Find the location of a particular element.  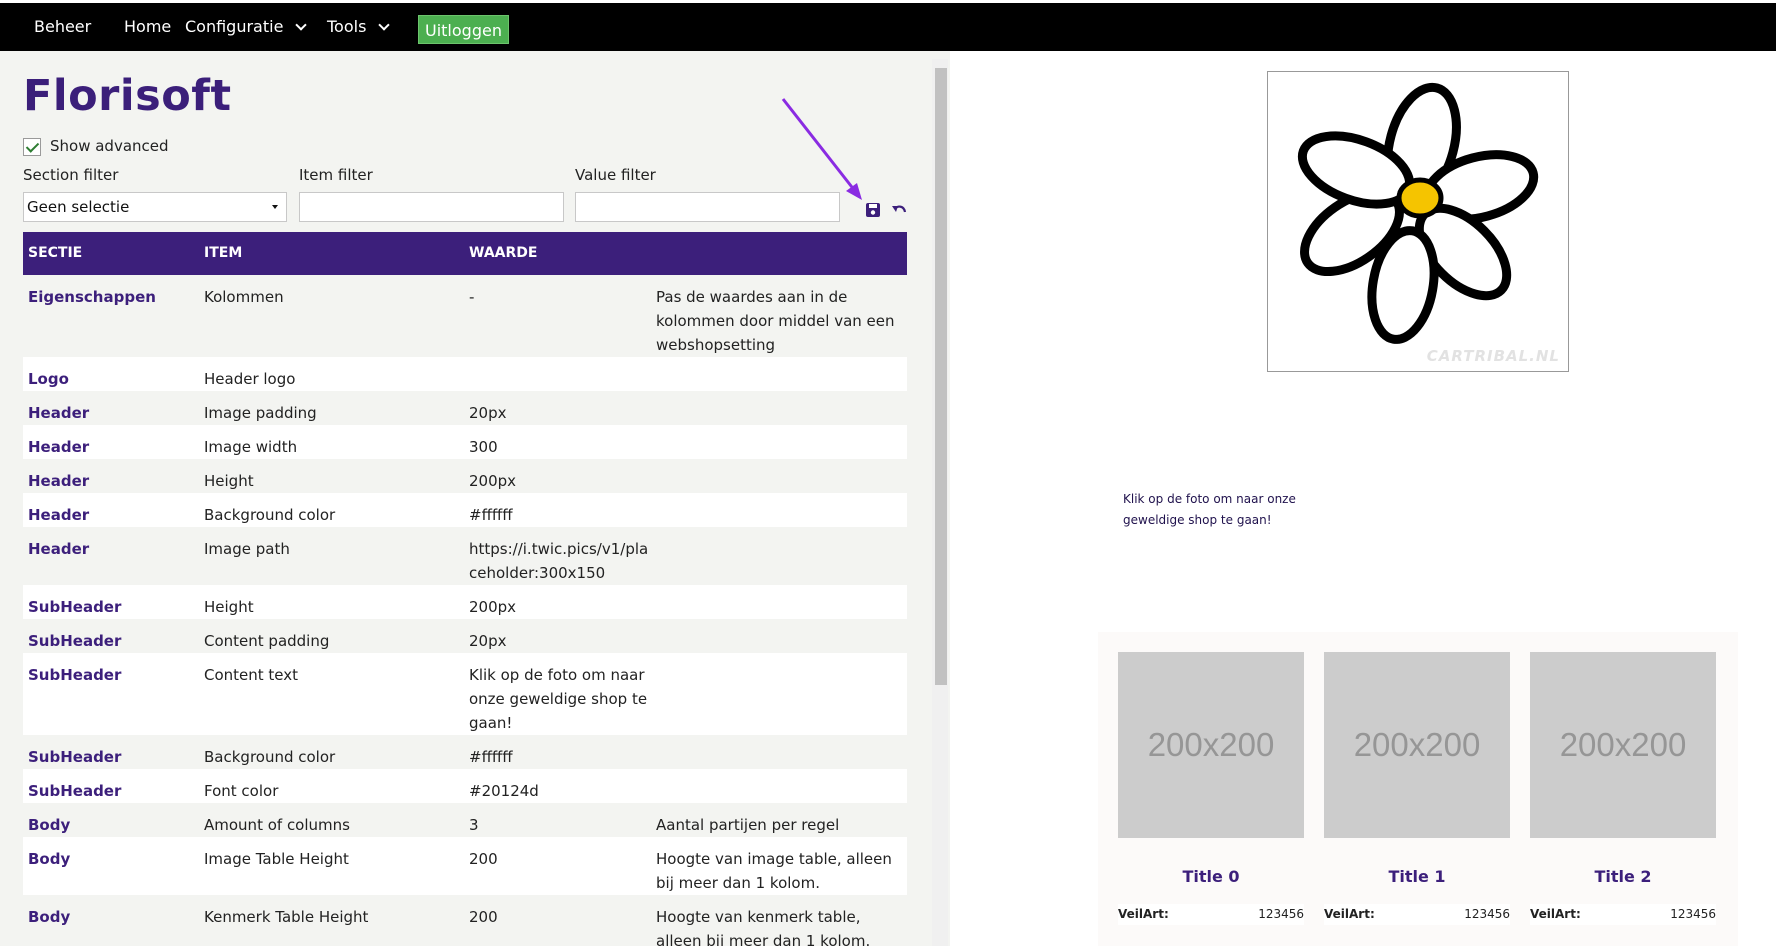

product-meta-key: VeilArt: is located at coordinates (1349, 914).